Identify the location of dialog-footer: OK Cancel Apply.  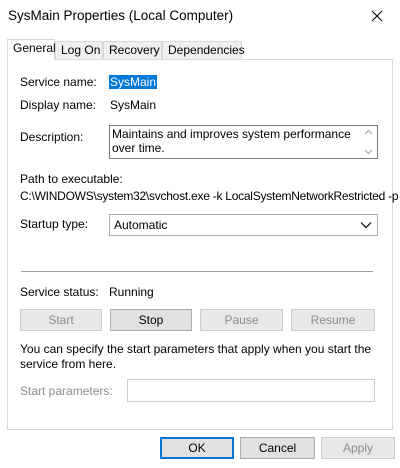
(200, 449).